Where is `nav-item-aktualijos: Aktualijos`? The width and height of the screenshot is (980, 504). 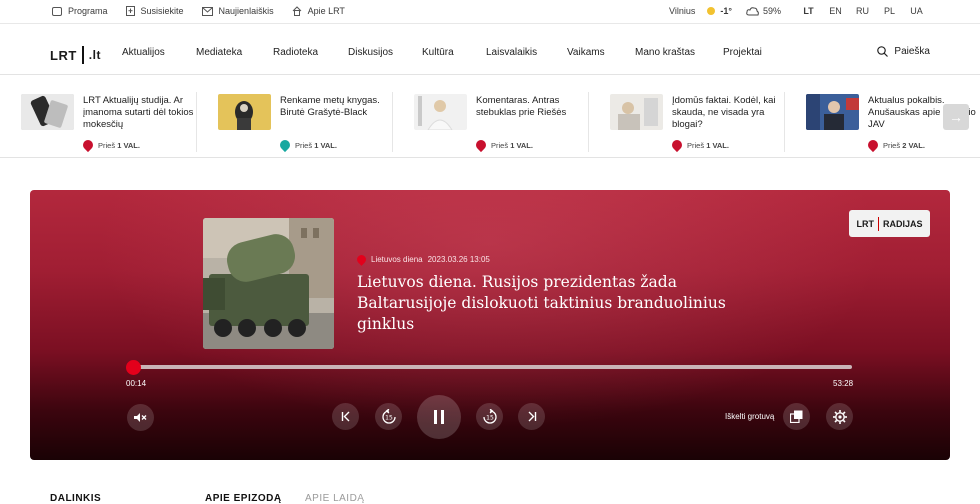 nav-item-aktualijos: Aktualijos is located at coordinates (143, 52).